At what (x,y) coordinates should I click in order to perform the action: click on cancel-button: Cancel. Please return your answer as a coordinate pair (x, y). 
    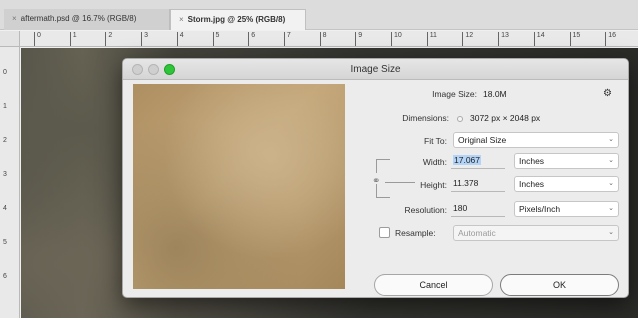
    Looking at the image, I should click on (433, 285).